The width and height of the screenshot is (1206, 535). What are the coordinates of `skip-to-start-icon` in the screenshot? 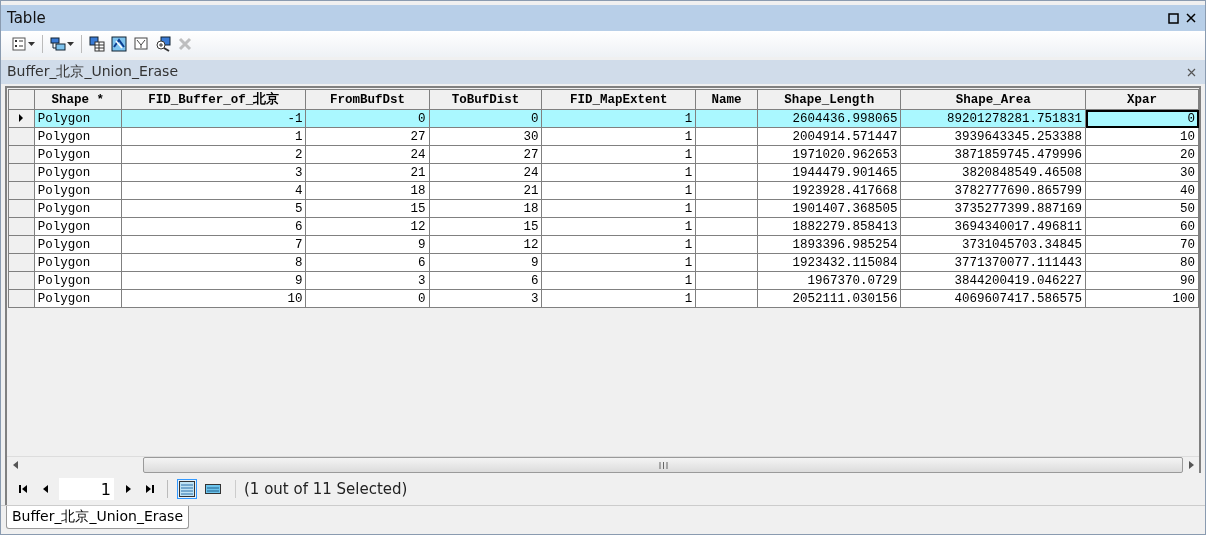 It's located at (23, 489).